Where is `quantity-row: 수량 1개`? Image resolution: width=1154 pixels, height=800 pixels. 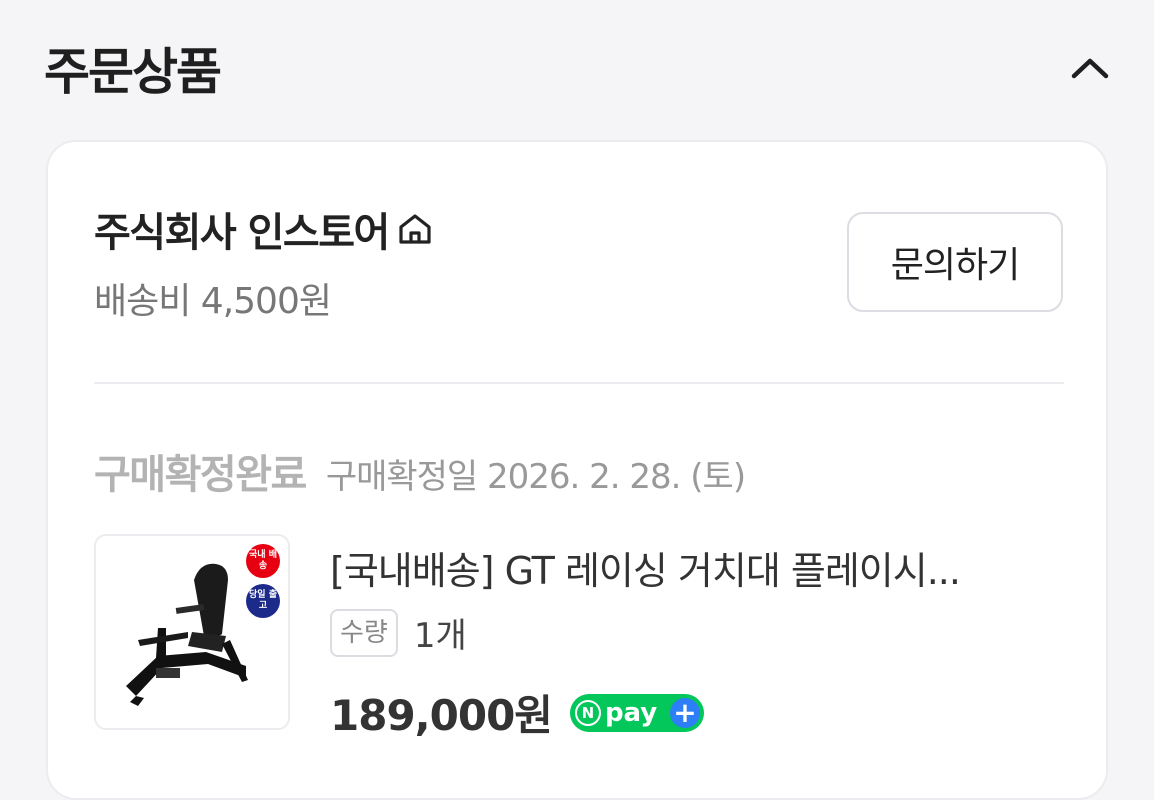
quantity-row: 수량 1개 is located at coordinates (398, 632).